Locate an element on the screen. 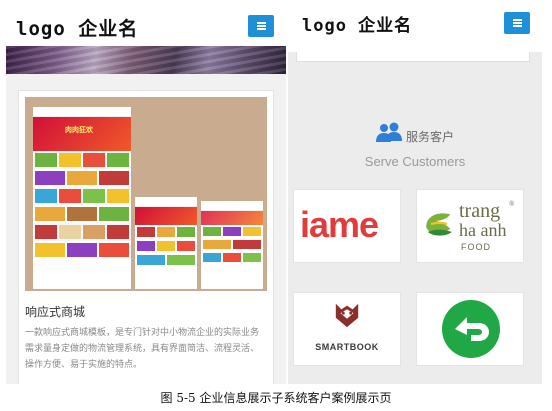 The height and width of the screenshot is (411, 552). banner-image is located at coordinates (146, 60).